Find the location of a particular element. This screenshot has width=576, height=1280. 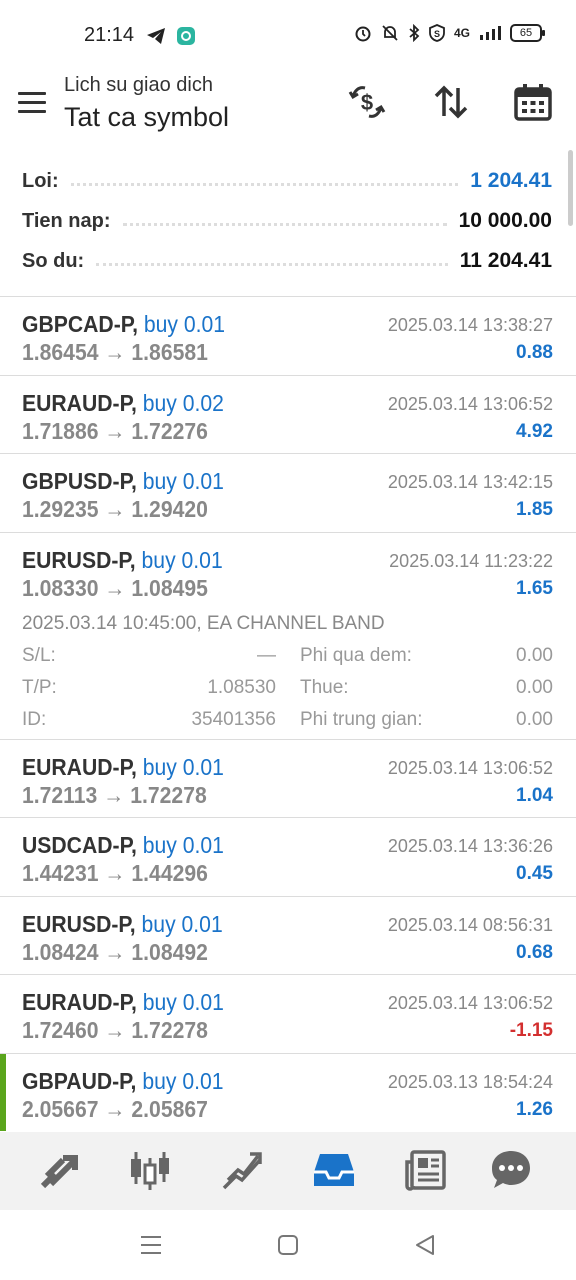

deal-prices: 1.86454 → 1.86581 is located at coordinates (115, 352).